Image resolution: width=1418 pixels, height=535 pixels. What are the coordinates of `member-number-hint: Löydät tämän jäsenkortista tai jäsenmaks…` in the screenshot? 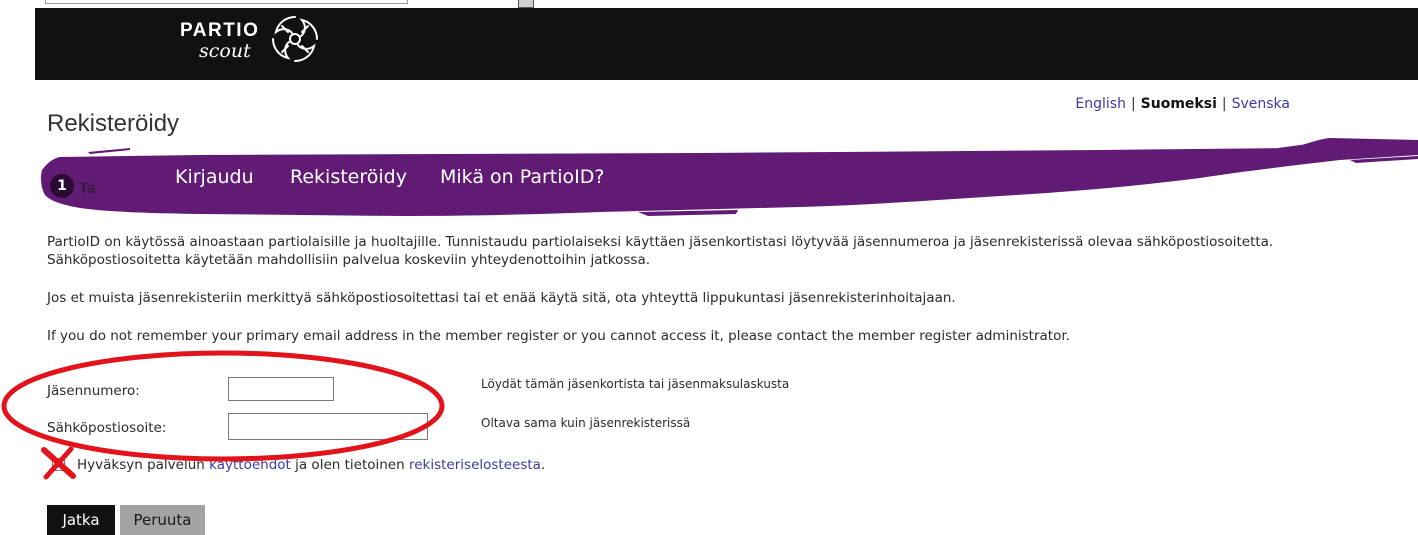 It's located at (635, 384).